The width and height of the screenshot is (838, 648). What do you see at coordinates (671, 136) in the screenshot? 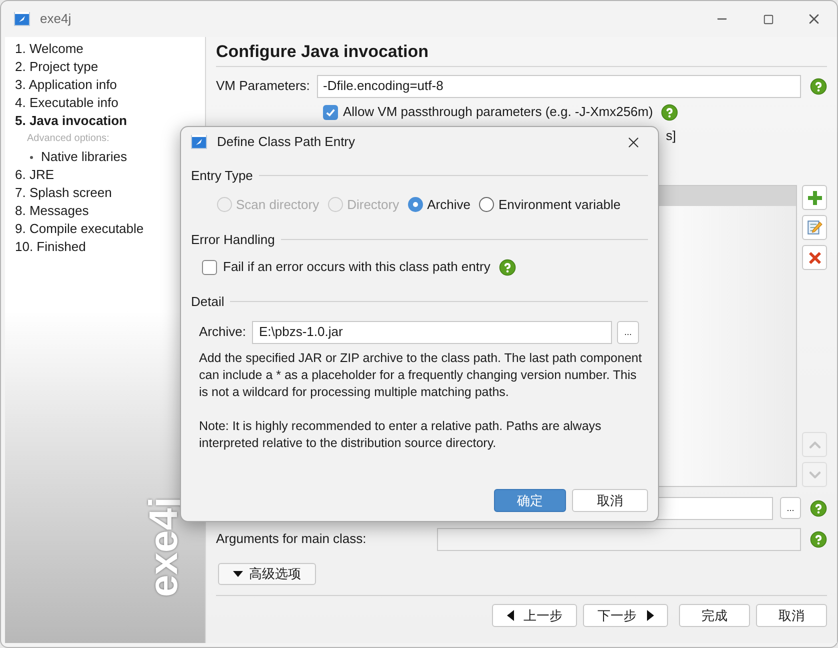
I see `partial-label: s]` at bounding box center [671, 136].